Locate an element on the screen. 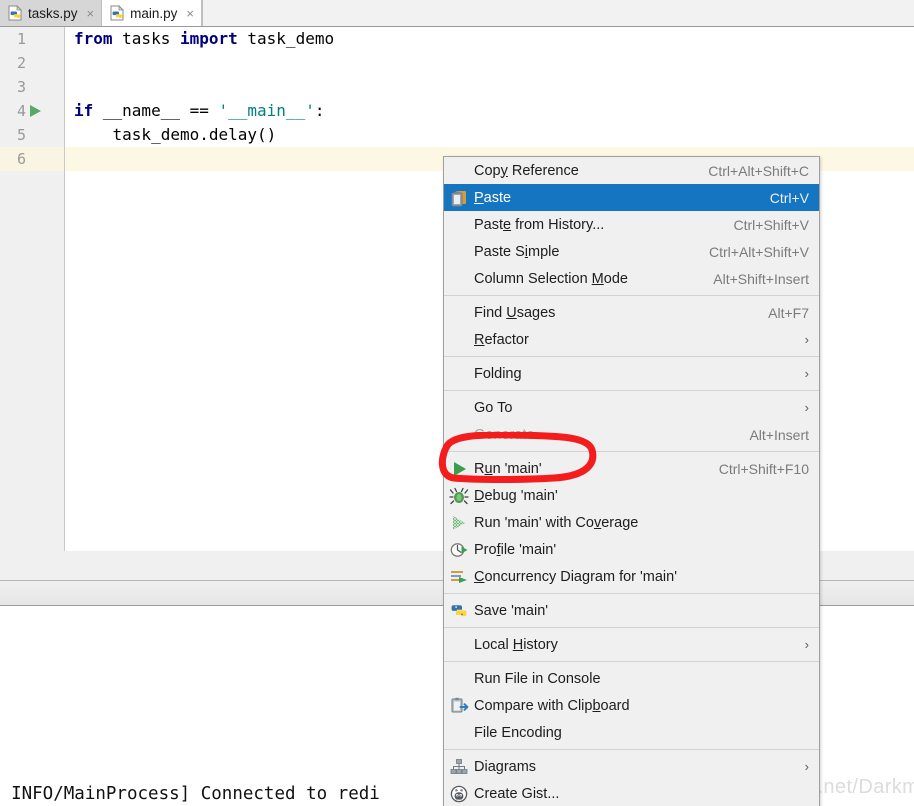 This screenshot has width=914, height=806. tab-label: tasks.py is located at coordinates (53, 13).